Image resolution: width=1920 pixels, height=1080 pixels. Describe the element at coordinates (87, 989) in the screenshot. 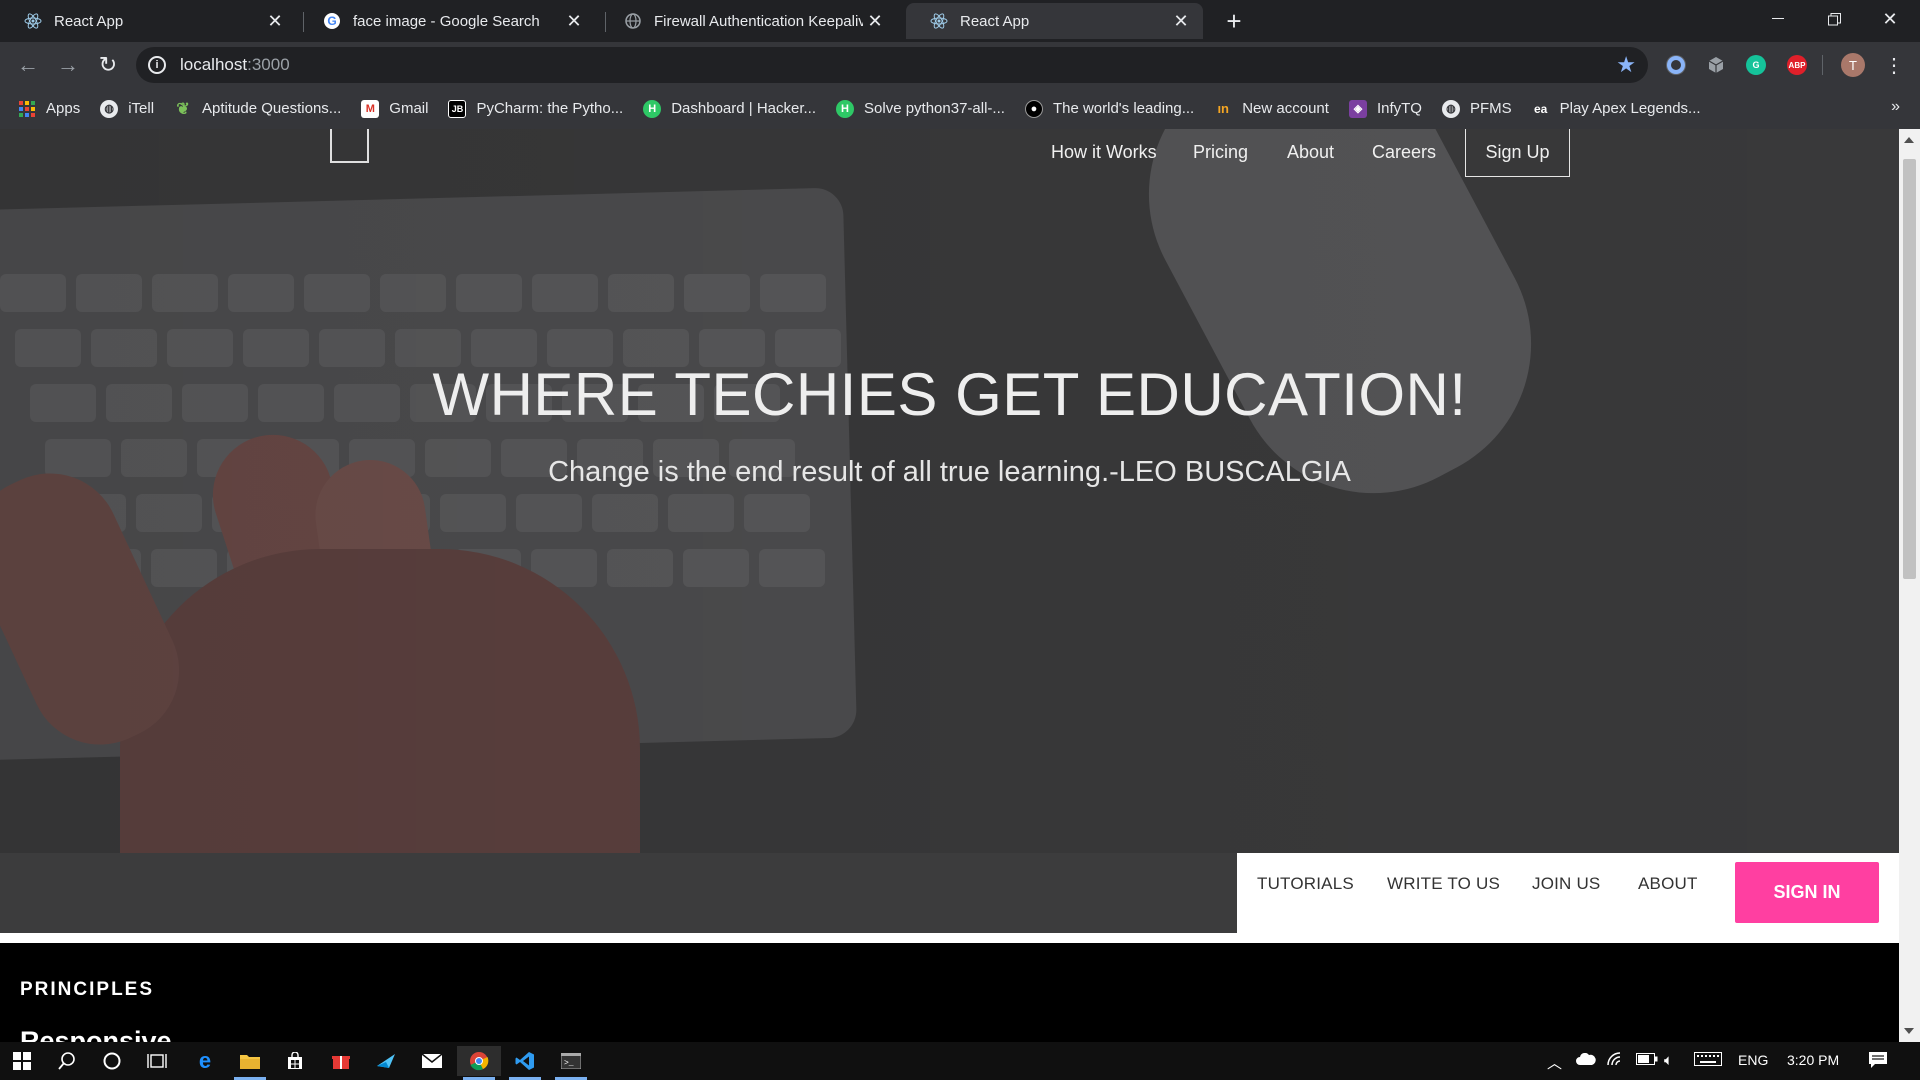

I see `principles-heading: PRINCIPLES` at that location.